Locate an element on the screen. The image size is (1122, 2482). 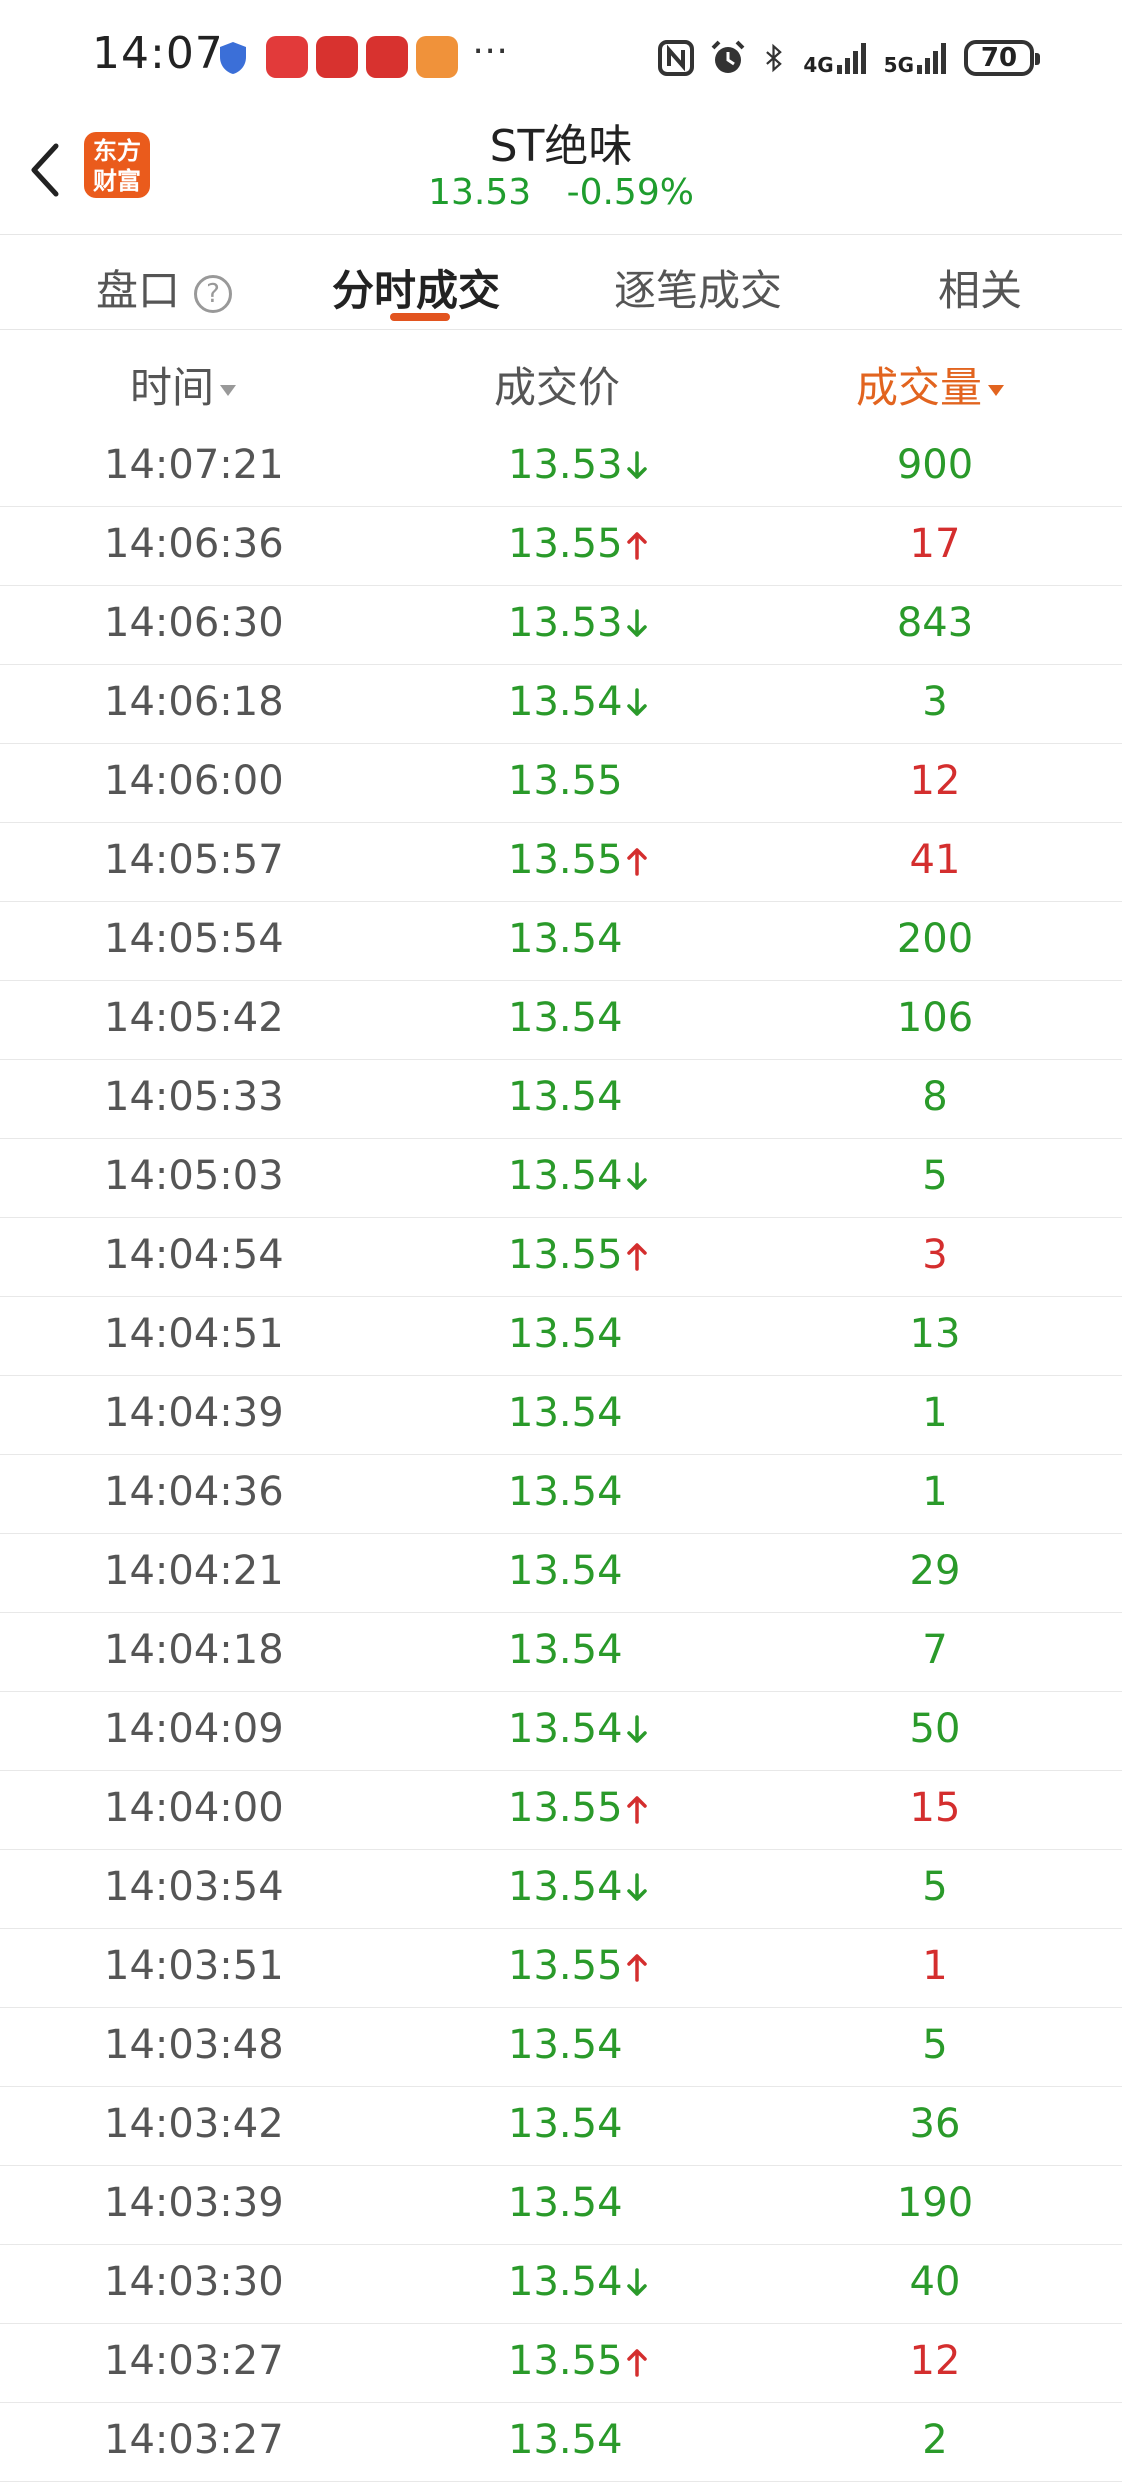
trade-price-cell: 13.53 is located at coordinates (578, 623).